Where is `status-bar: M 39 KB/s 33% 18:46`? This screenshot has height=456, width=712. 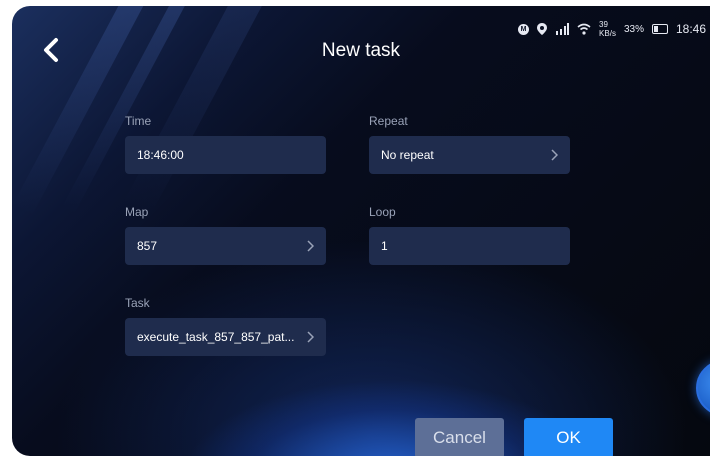 status-bar: M 39 KB/s 33% 18:46 is located at coordinates (612, 29).